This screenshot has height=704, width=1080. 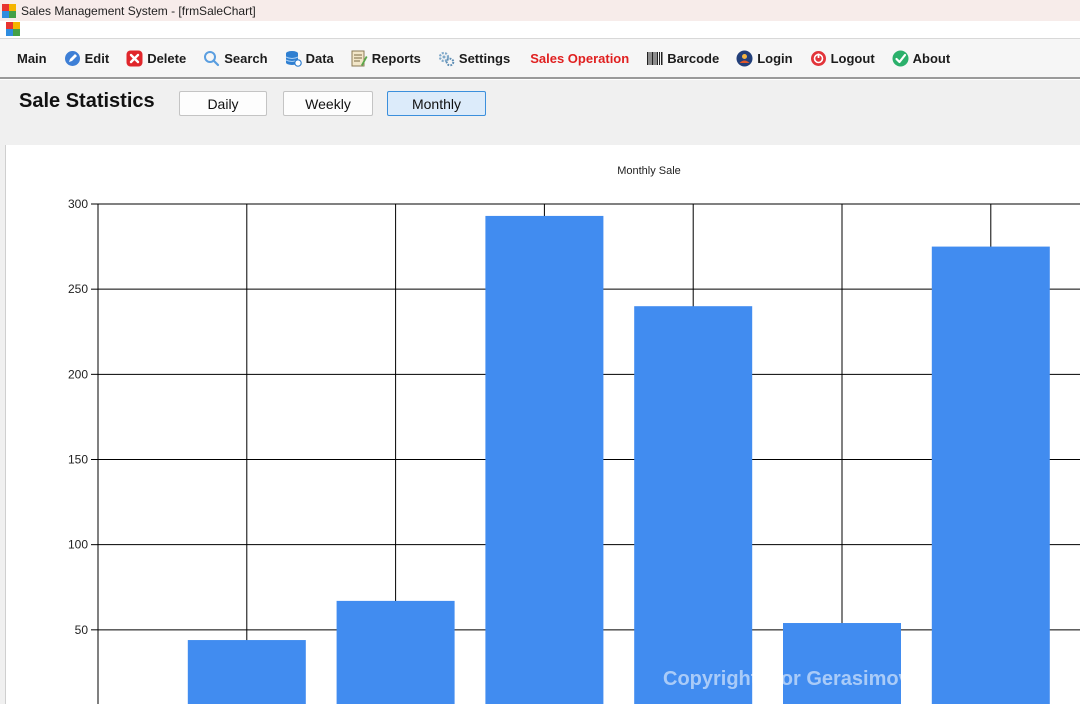 I want to click on menu-reports: Reports, so click(x=385, y=58).